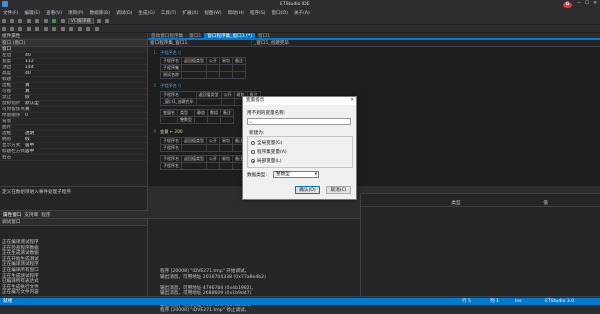 The image size is (600, 314). I want to click on dialog-title-bar: 变量提示 ✕, so click(299, 101).